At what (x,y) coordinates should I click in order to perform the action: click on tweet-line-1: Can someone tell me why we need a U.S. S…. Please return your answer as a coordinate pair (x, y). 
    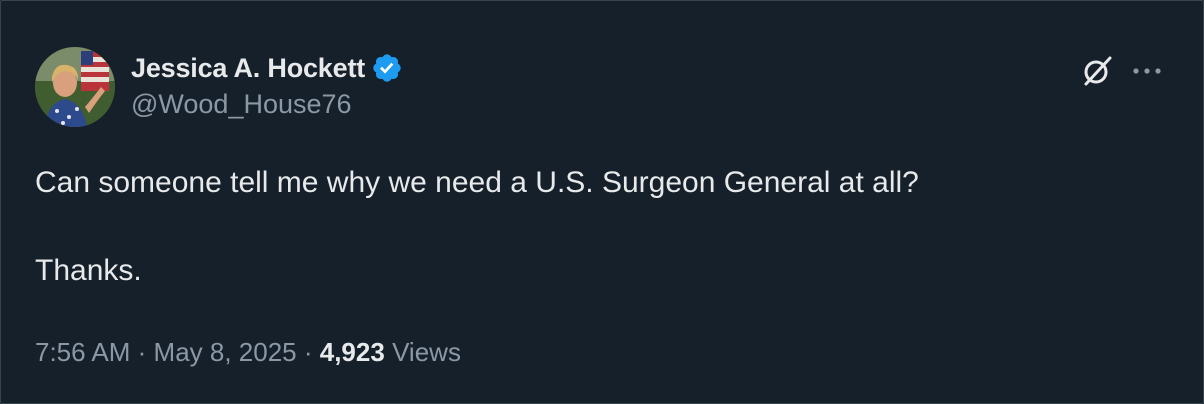
    Looking at the image, I should click on (477, 182).